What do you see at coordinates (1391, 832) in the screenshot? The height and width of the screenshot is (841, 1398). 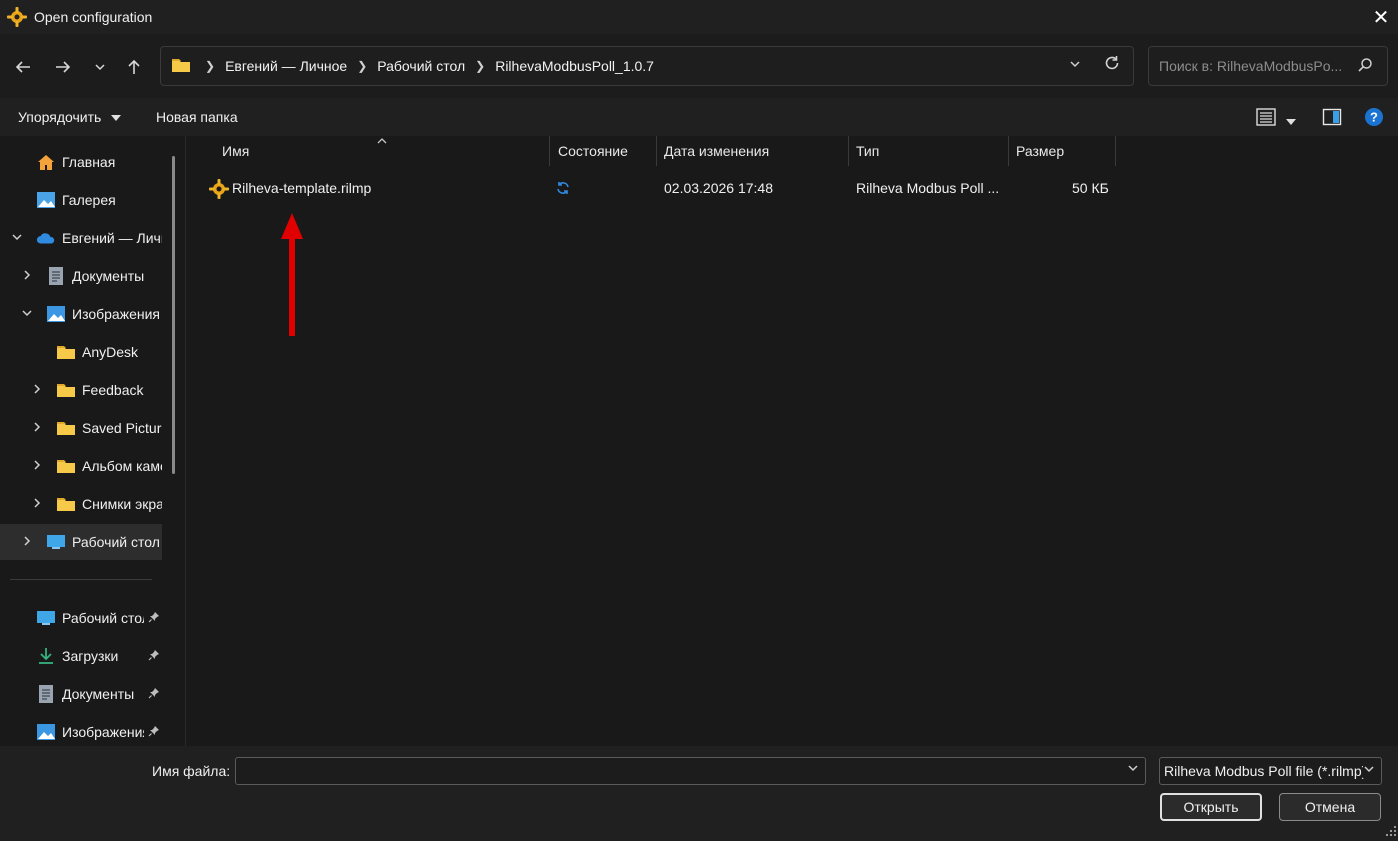 I see `resize-grip-icon` at bounding box center [1391, 832].